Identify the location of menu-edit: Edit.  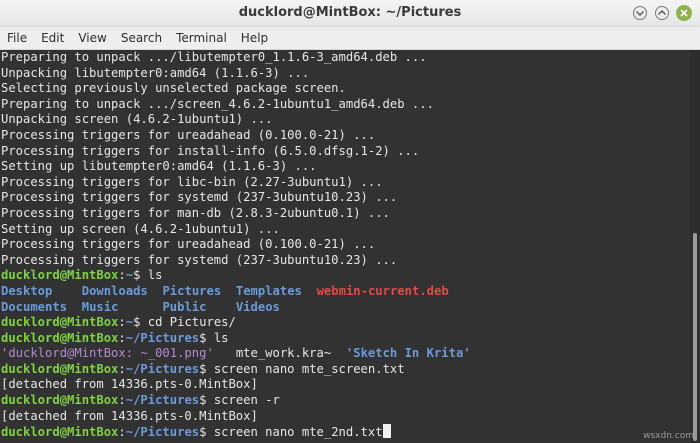
(52, 38).